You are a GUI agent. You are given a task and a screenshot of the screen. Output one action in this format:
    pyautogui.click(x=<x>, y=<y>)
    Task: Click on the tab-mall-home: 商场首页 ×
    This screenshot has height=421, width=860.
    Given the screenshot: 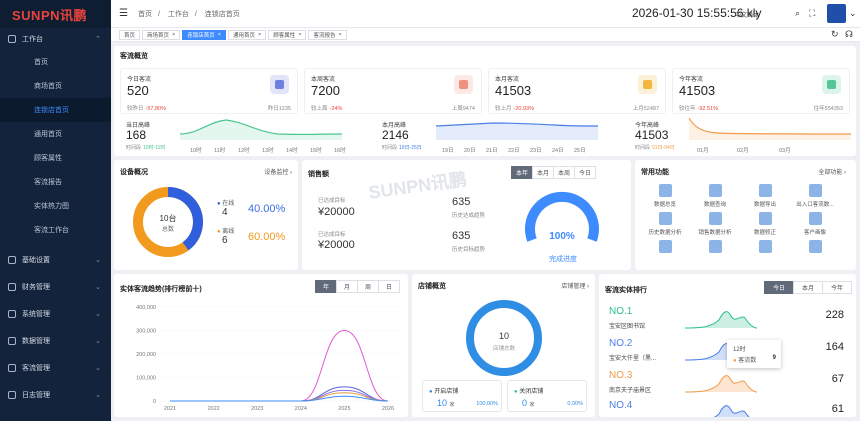 What is the action you would take?
    pyautogui.click(x=161, y=34)
    